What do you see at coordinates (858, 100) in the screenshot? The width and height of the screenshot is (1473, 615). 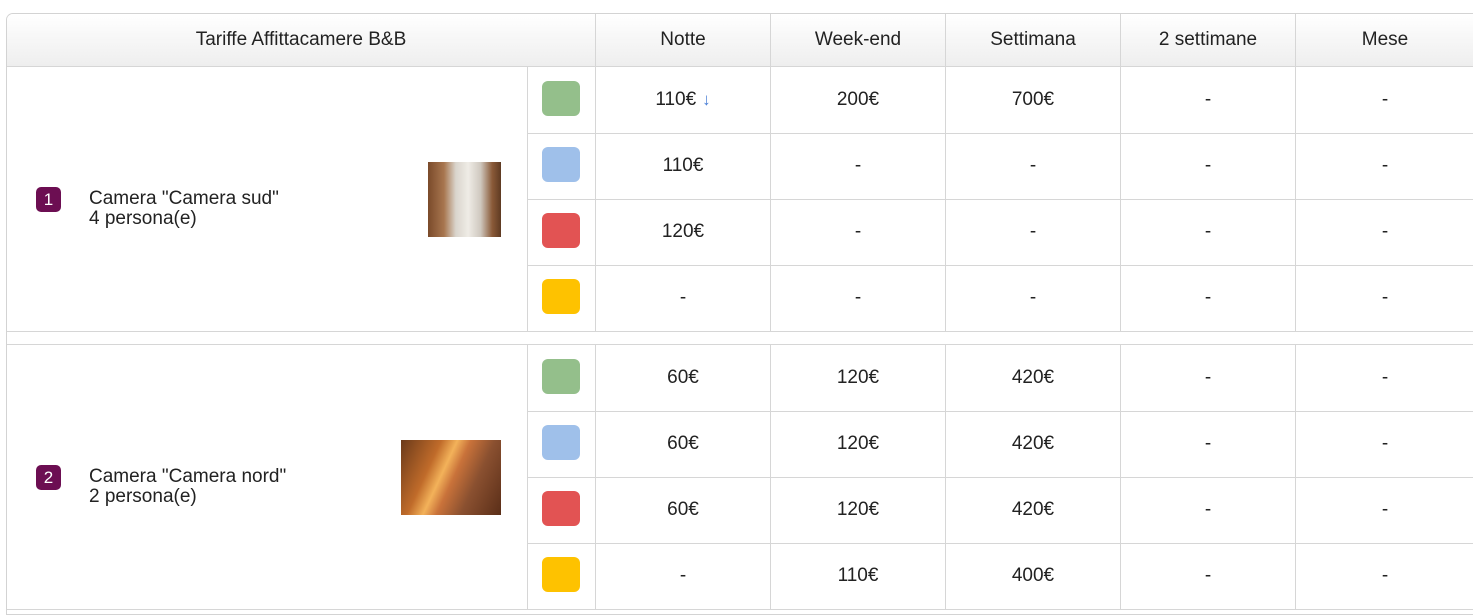 I see `rate-cell: 200€` at bounding box center [858, 100].